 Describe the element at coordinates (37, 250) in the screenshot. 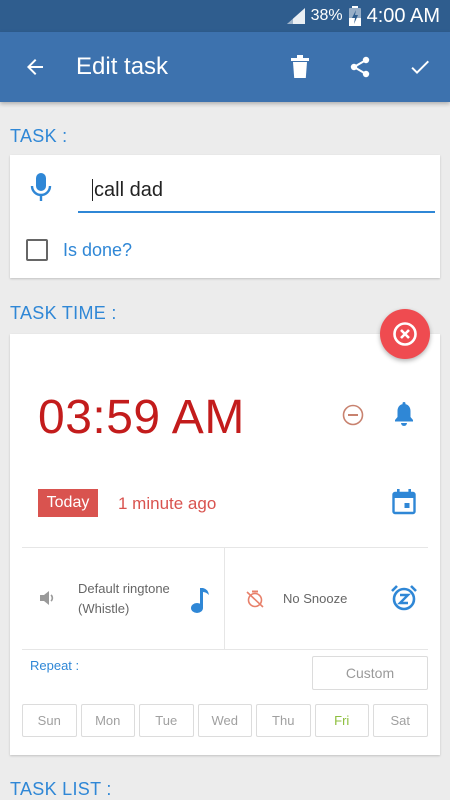

I see `is-done-checkbox` at that location.